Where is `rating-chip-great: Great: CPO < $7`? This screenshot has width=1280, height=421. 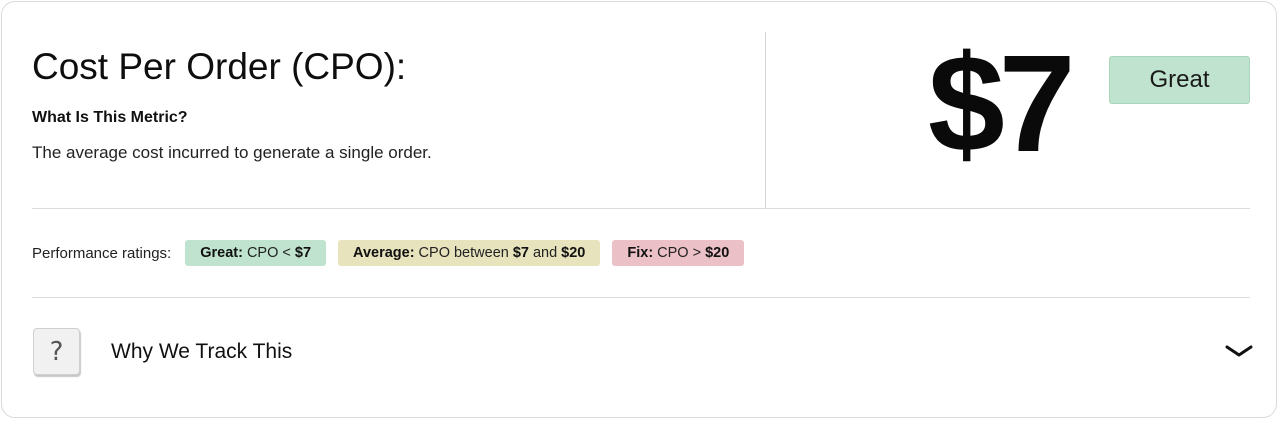 rating-chip-great: Great: CPO < $7 is located at coordinates (256, 253).